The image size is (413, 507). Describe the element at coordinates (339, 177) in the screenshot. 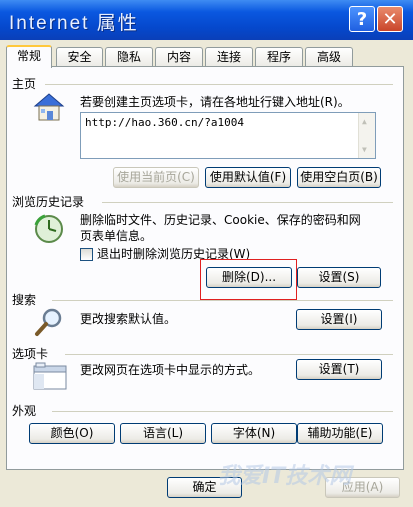

I see `use-blank-button: 使用空白页(B)` at that location.